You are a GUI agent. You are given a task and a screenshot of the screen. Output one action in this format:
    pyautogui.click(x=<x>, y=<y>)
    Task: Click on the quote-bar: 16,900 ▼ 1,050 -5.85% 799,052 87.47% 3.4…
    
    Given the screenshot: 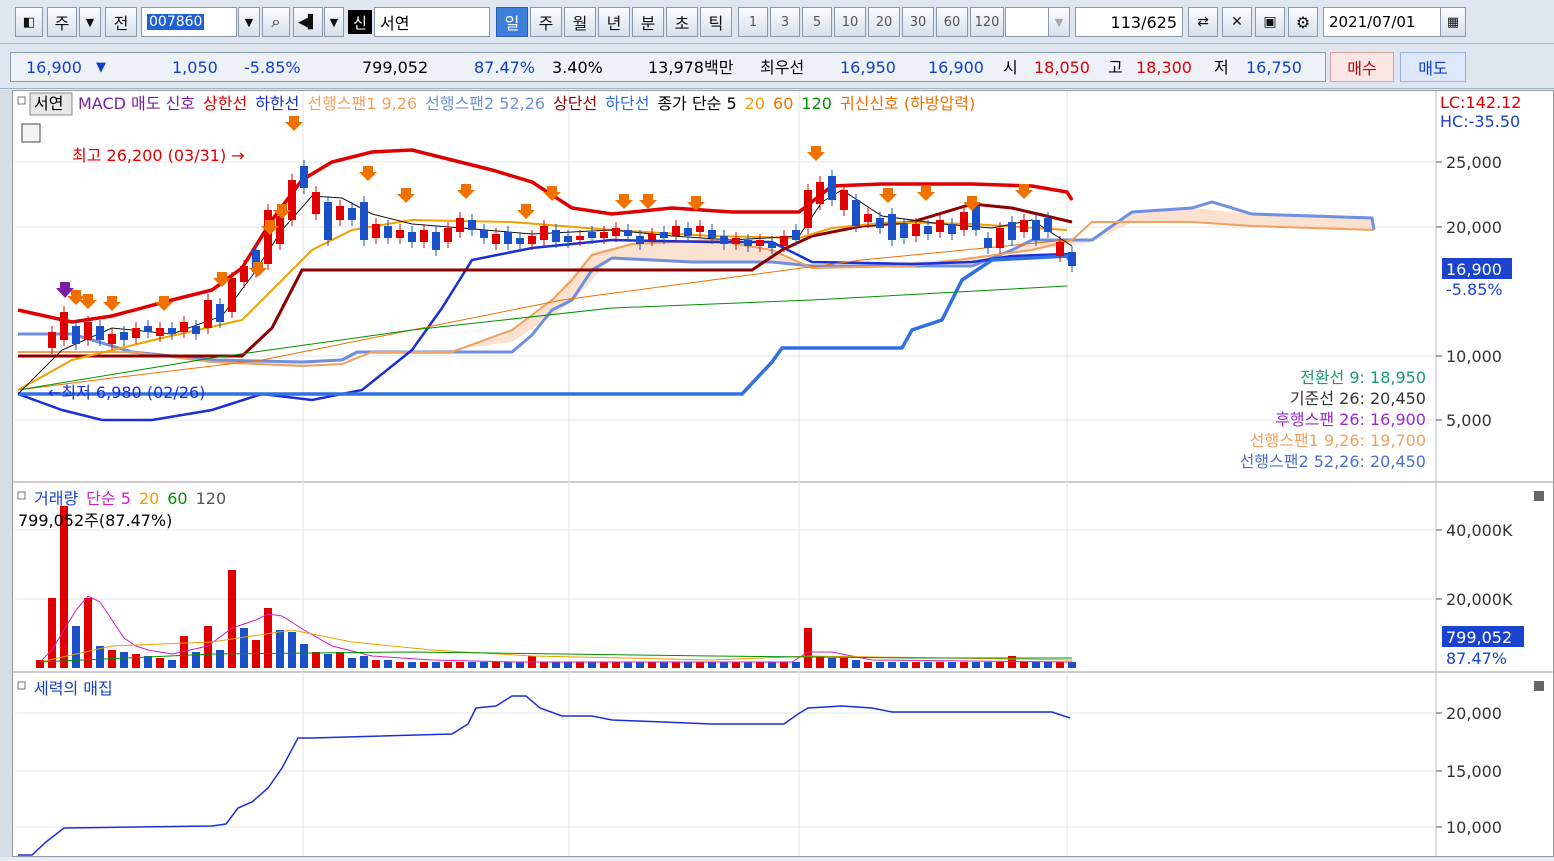 What is the action you would take?
    pyautogui.click(x=777, y=67)
    